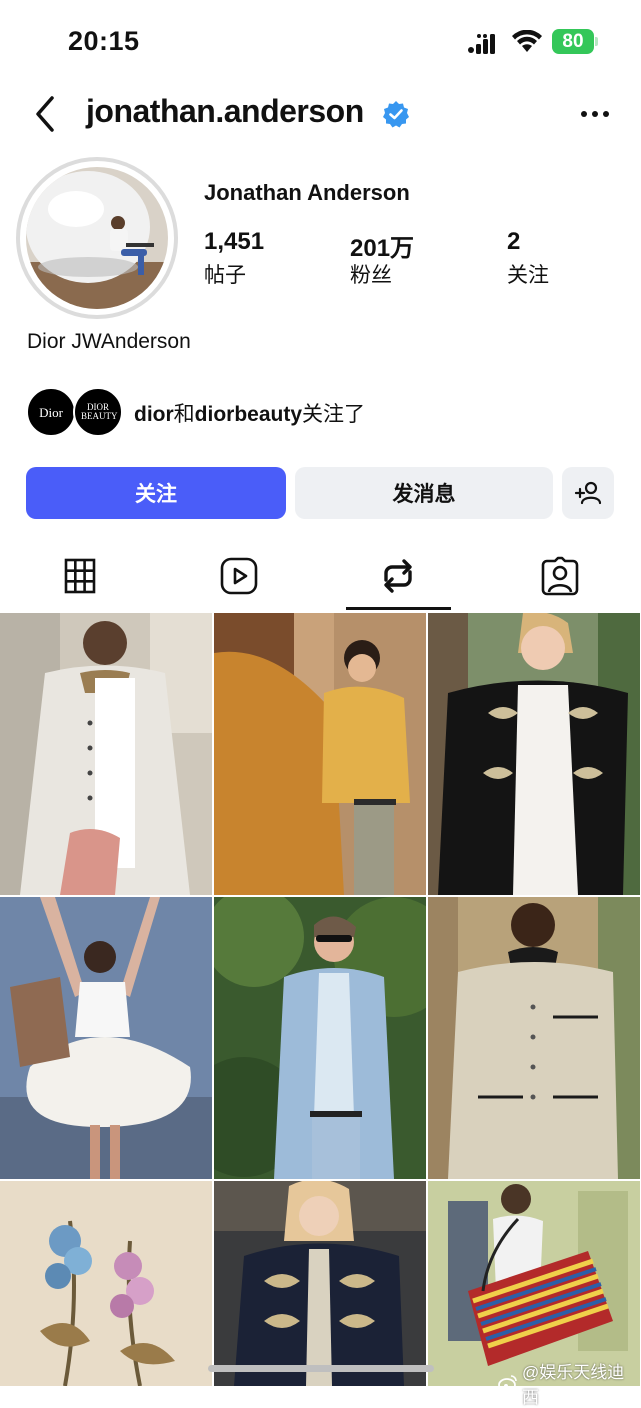 This screenshot has height=1408, width=641. Describe the element at coordinates (97, 238) in the screenshot. I see `avatar` at that location.